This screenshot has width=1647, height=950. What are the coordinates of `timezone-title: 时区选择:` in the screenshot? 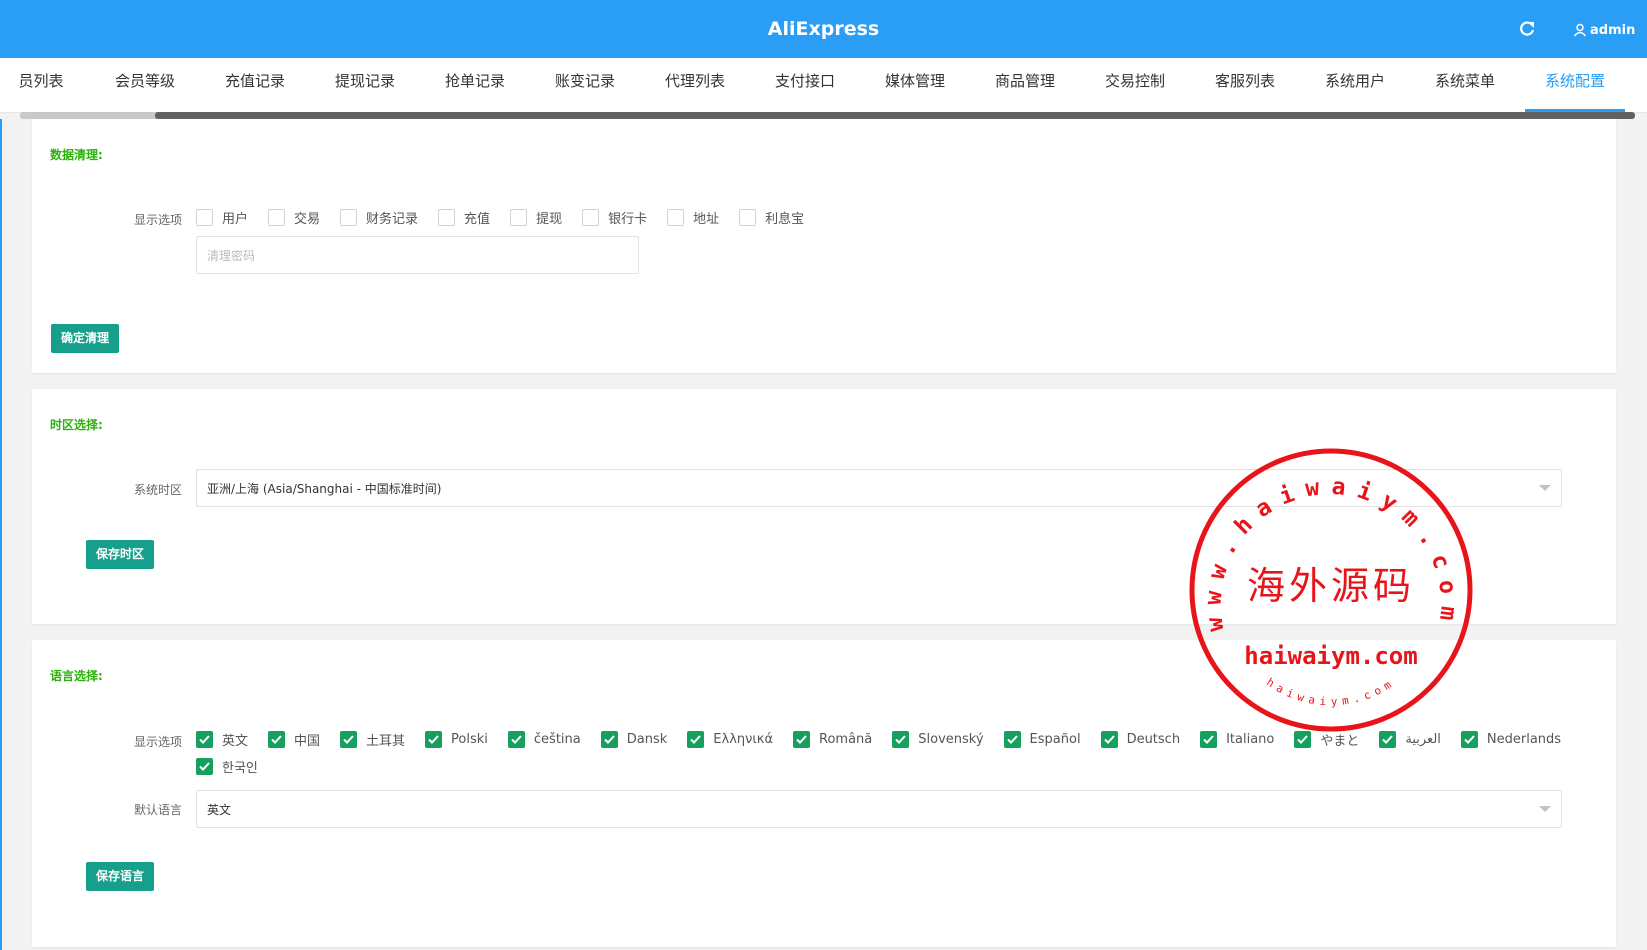 It's located at (76, 425).